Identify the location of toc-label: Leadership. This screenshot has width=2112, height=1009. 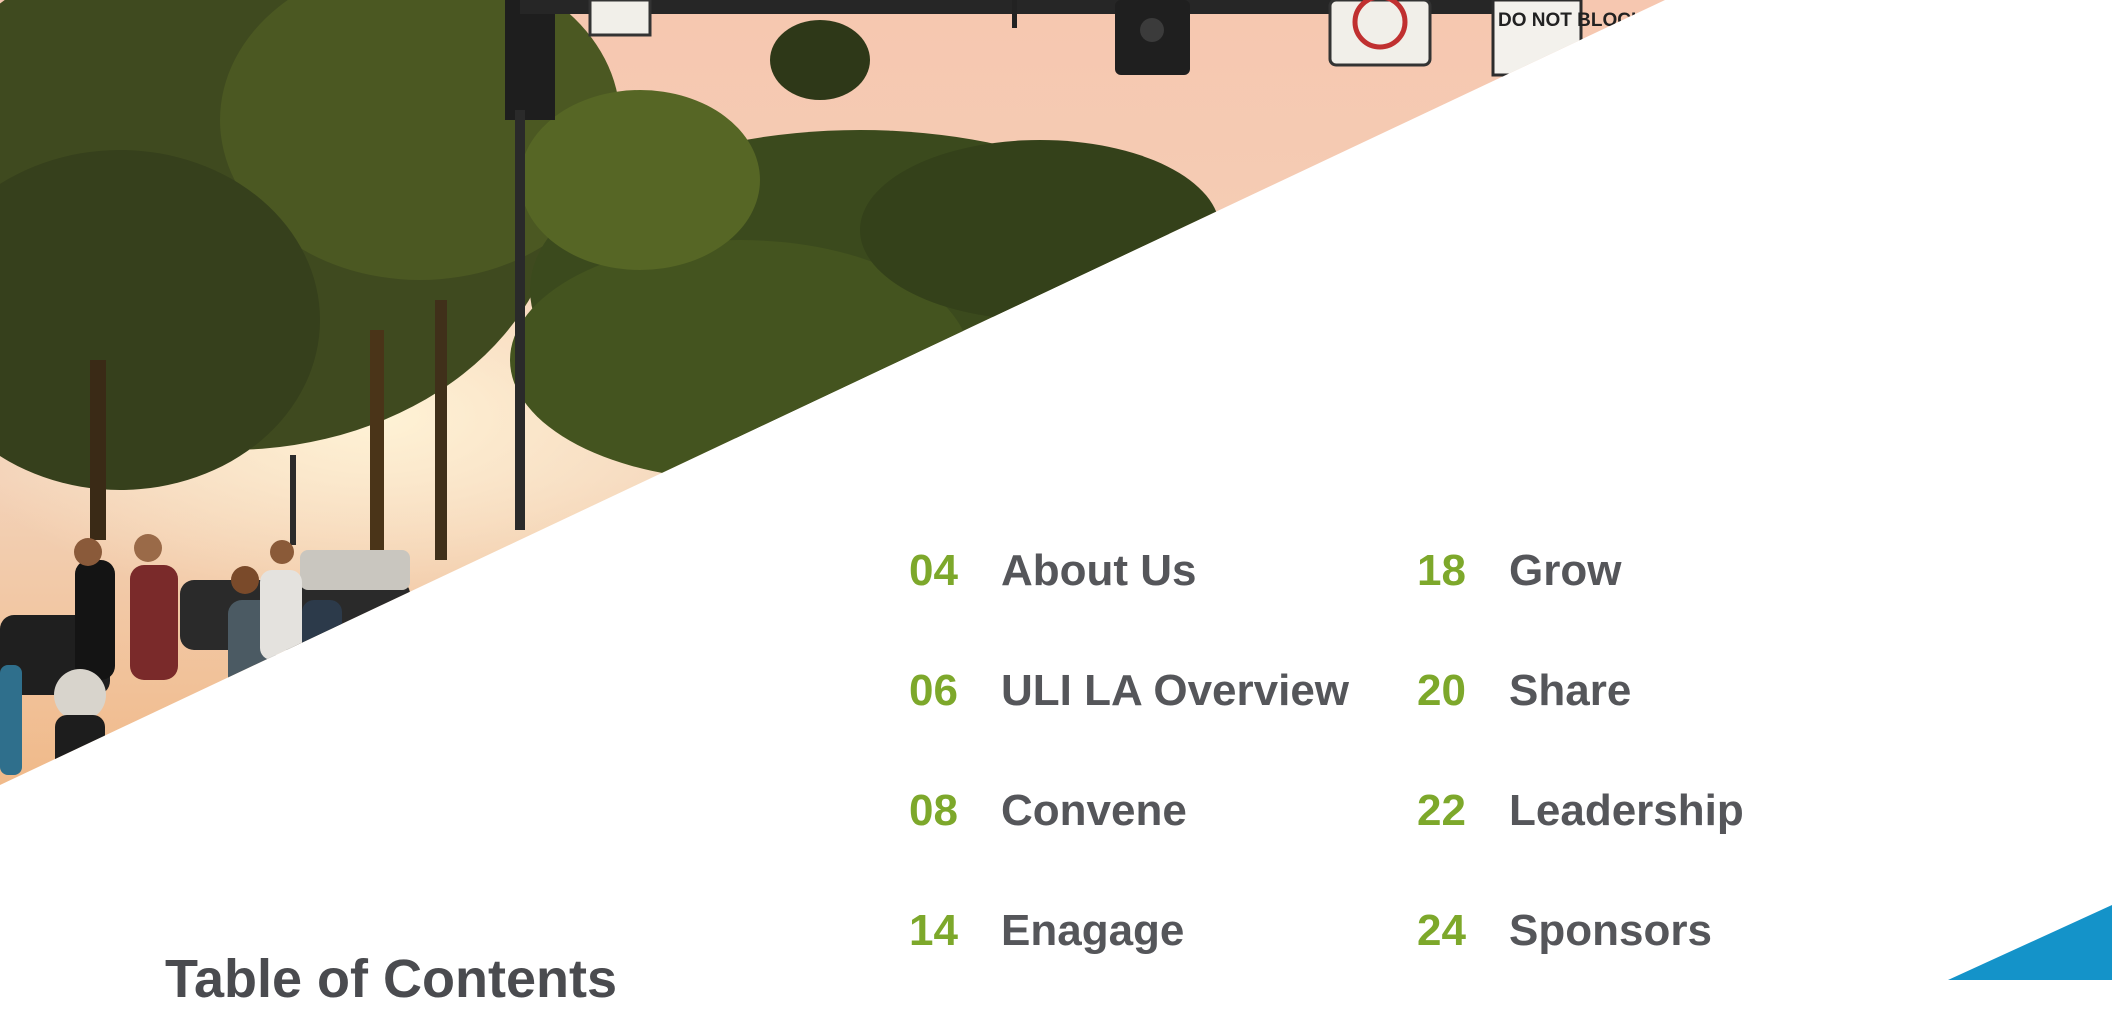
(1626, 810).